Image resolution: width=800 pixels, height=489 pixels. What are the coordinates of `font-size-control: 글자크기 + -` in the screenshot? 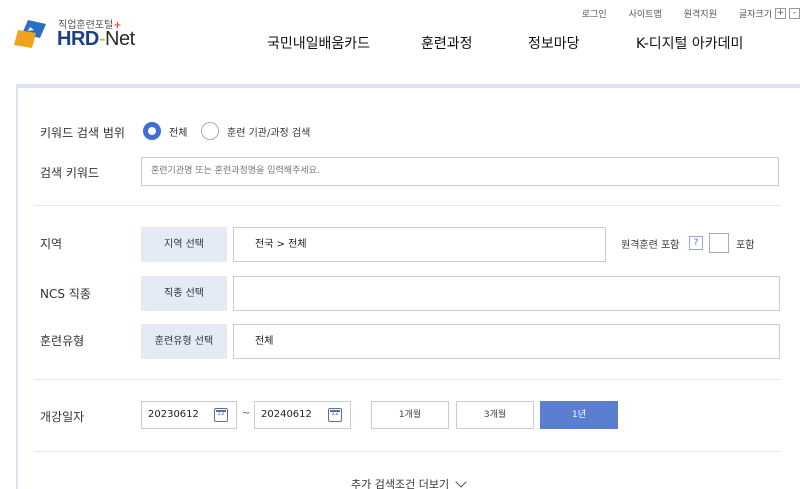 It's located at (769, 13).